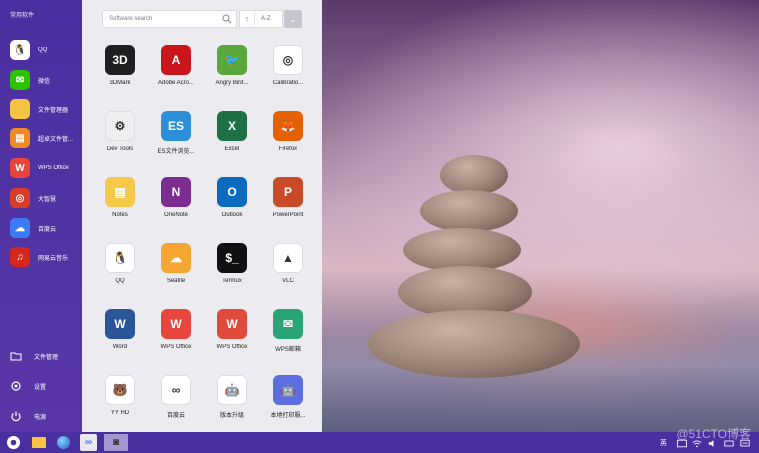  I want to click on sidebar-item-label: 网易云音乐, so click(53, 258).